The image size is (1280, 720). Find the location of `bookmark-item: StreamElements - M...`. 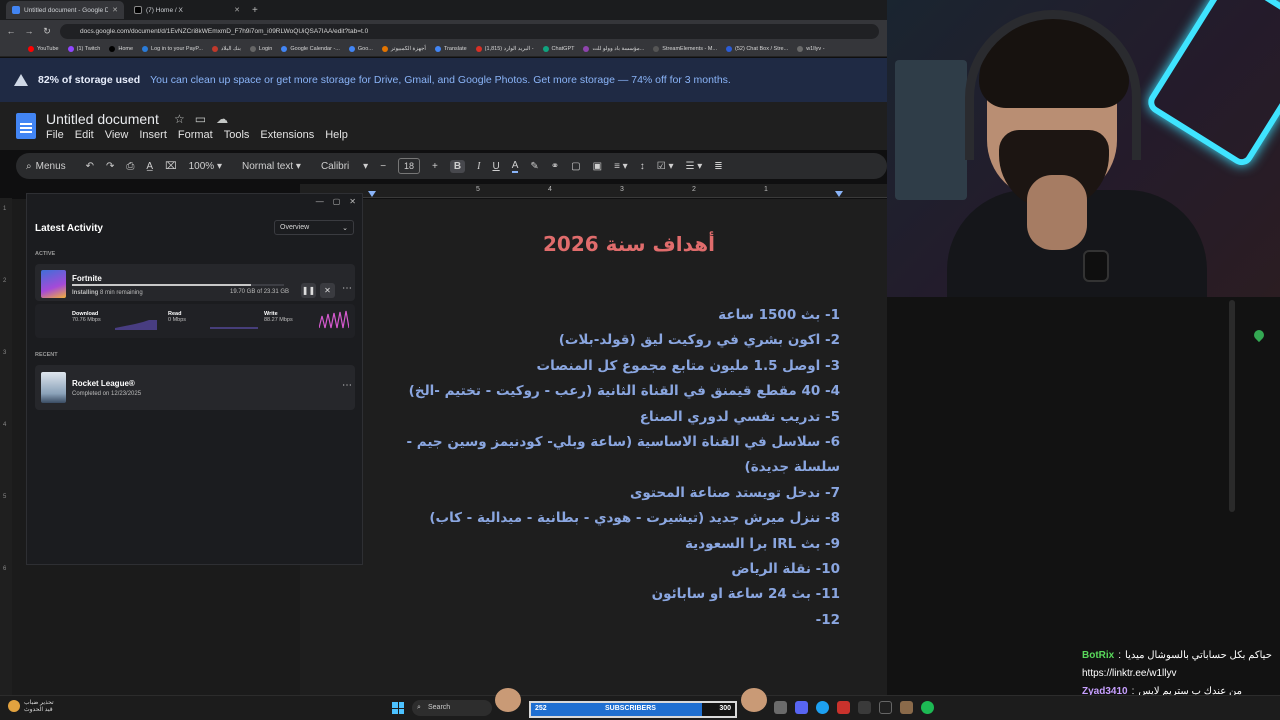

bookmark-item: StreamElements - M... is located at coordinates (685, 49).